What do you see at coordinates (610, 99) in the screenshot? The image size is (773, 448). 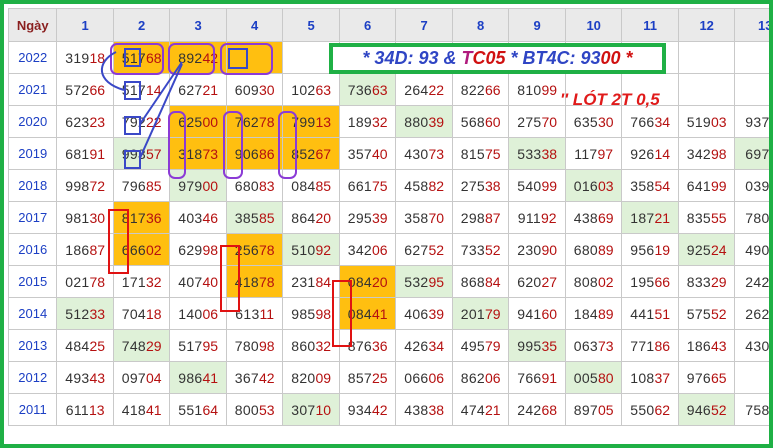 I see `lot-label: '' LÓT 2T 0,5` at bounding box center [610, 99].